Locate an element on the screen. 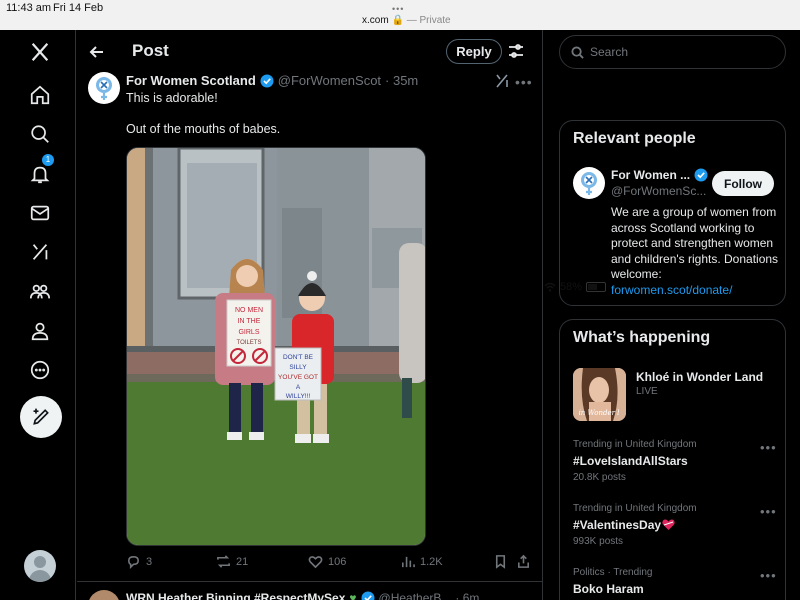  search-input: Search is located at coordinates (672, 52).